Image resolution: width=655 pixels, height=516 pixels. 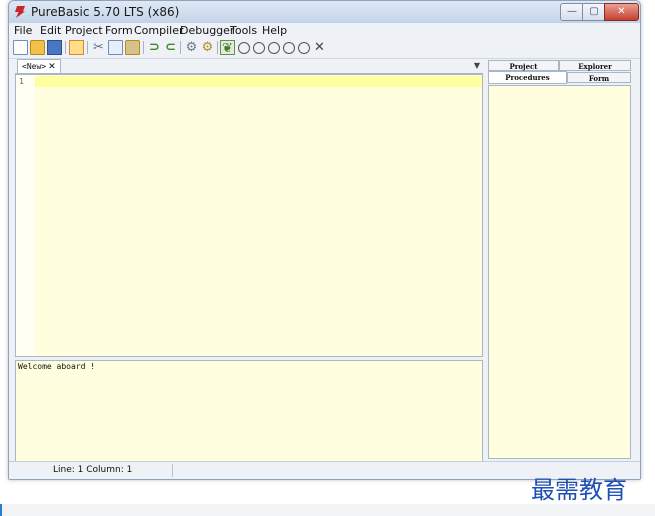 I want to click on window-title: PureBasic 5.70 LTS (x86), so click(x=105, y=12).